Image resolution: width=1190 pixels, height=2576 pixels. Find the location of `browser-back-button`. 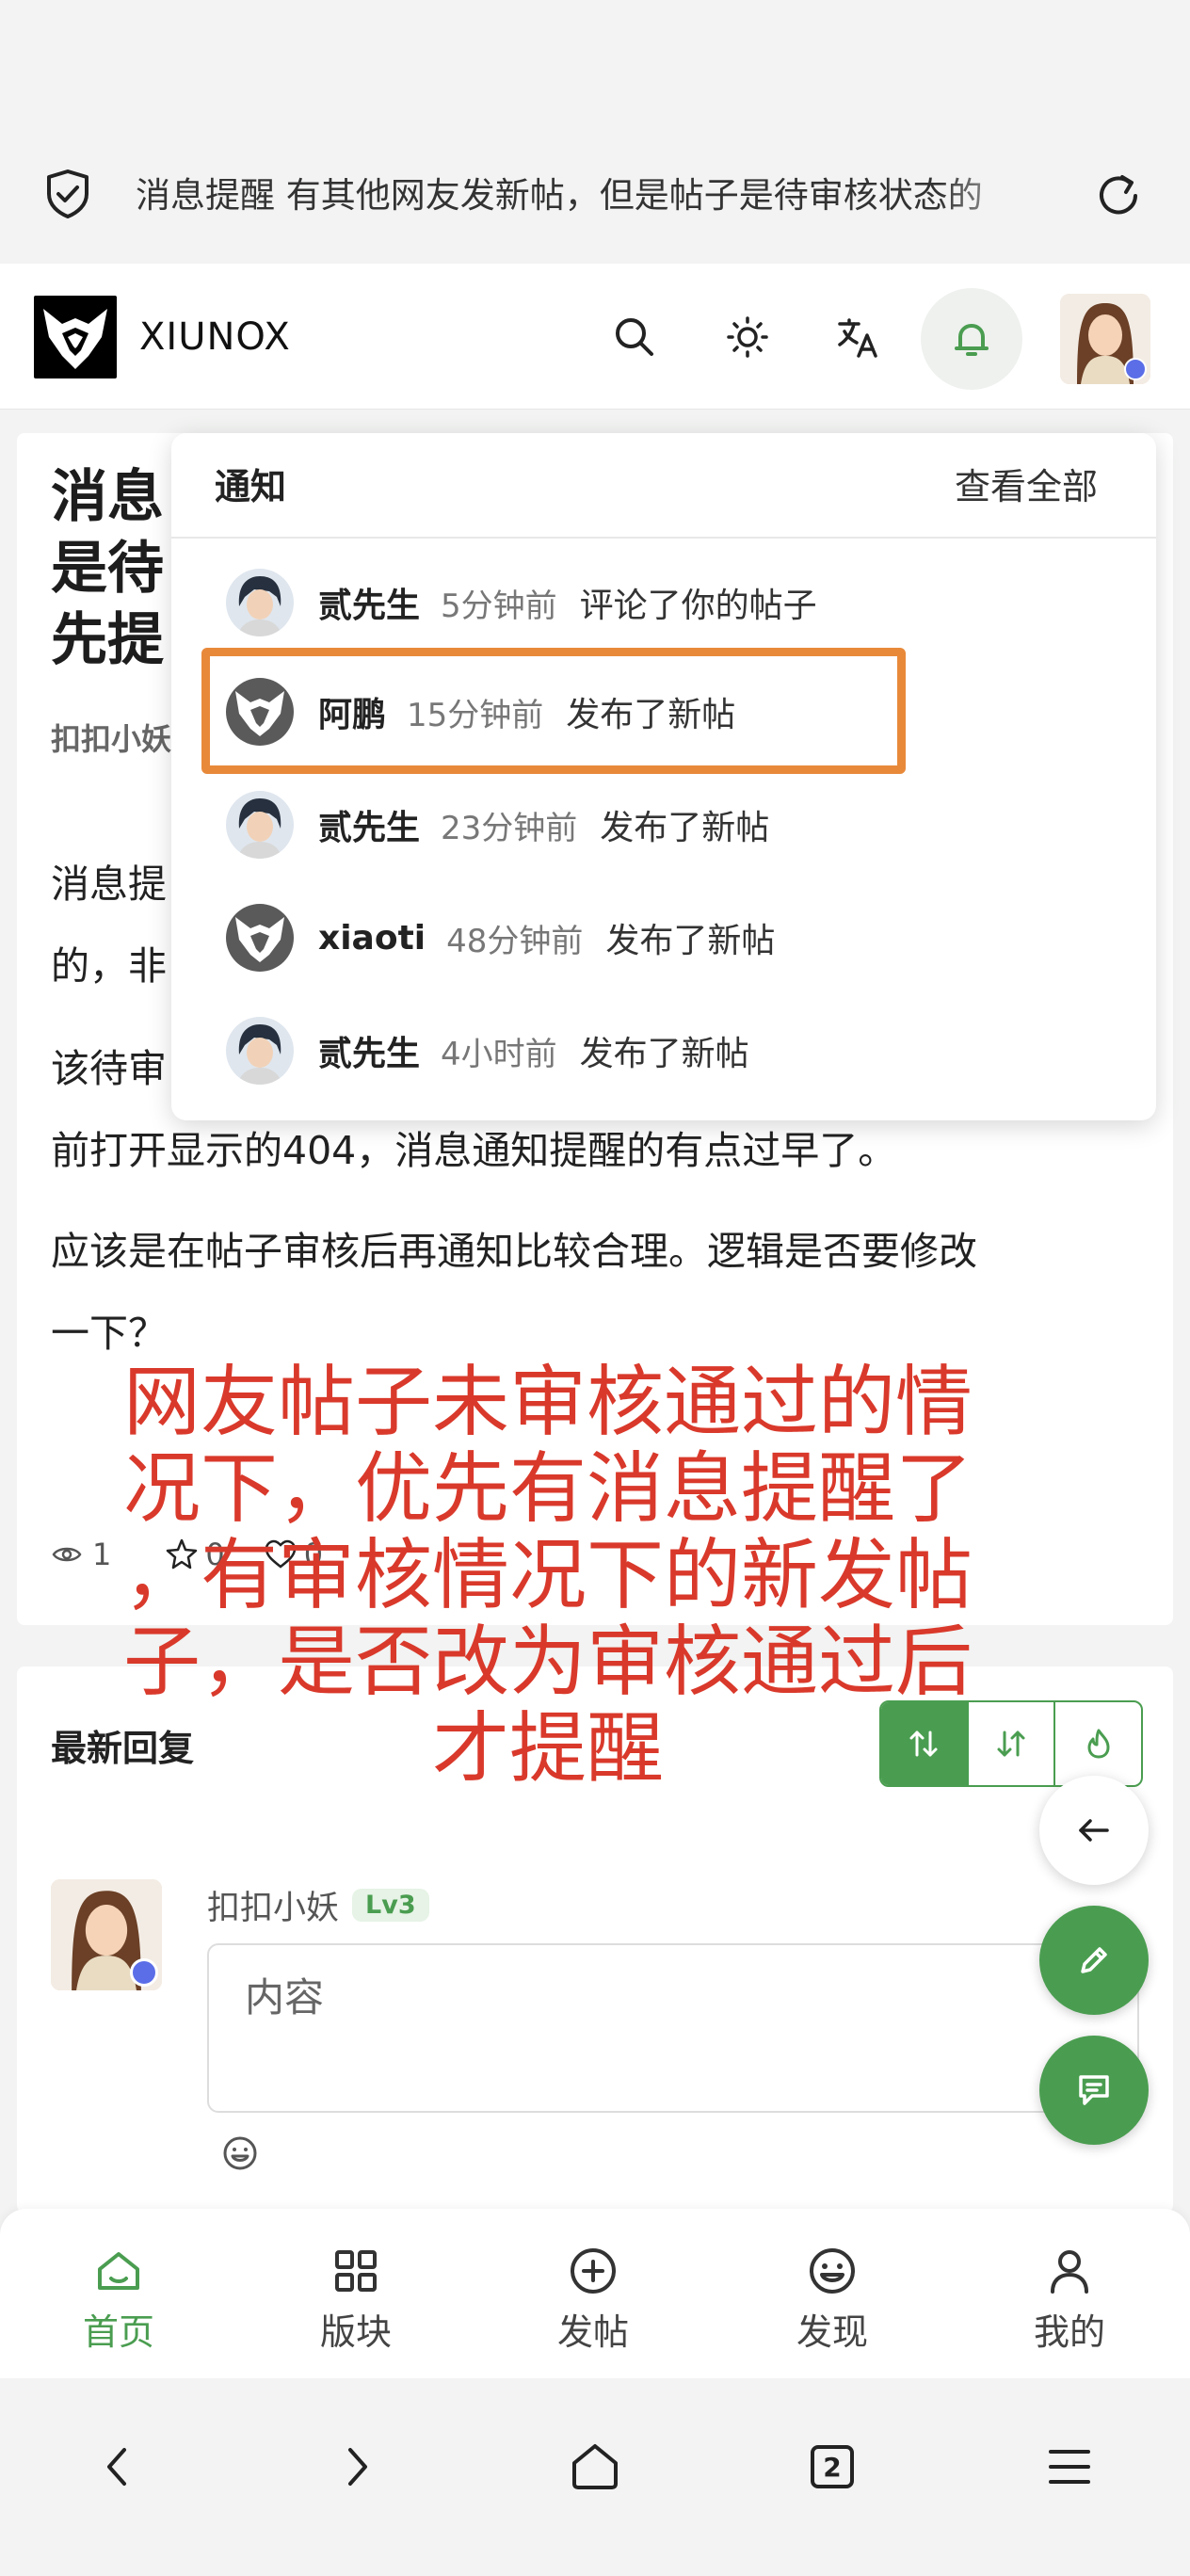

browser-back-button is located at coordinates (119, 2467).